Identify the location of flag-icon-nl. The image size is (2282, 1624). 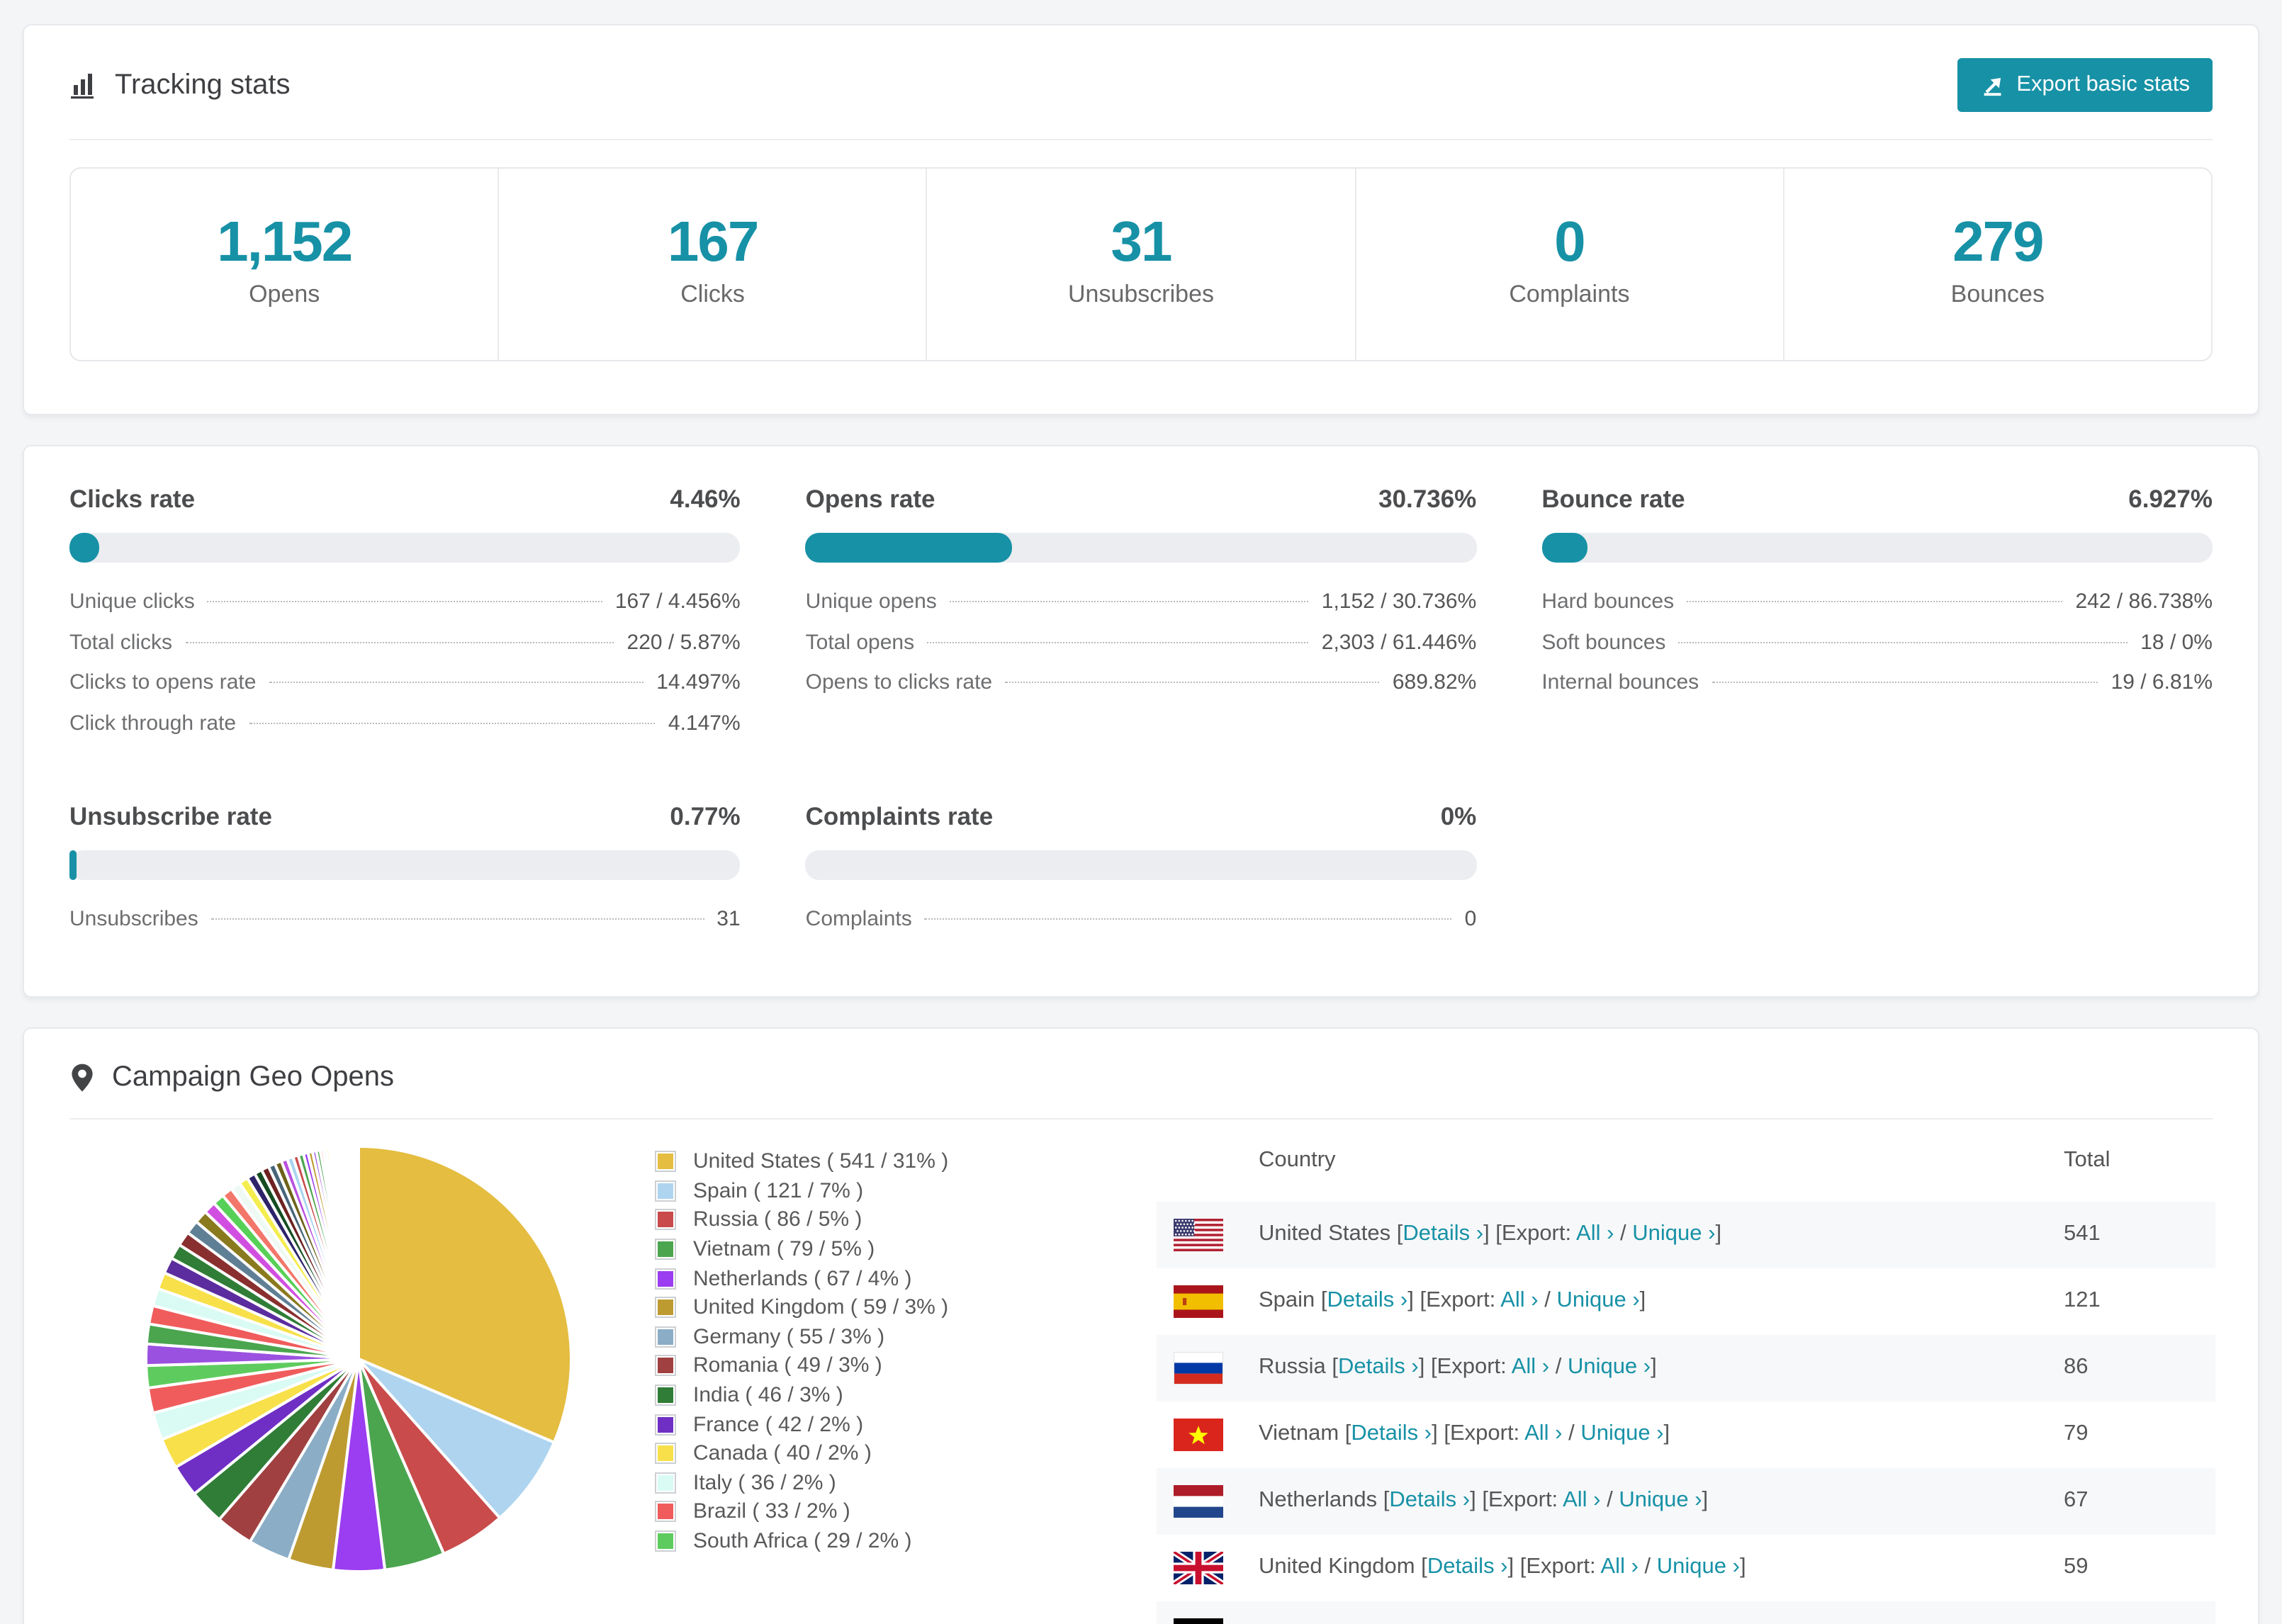
(1198, 1501).